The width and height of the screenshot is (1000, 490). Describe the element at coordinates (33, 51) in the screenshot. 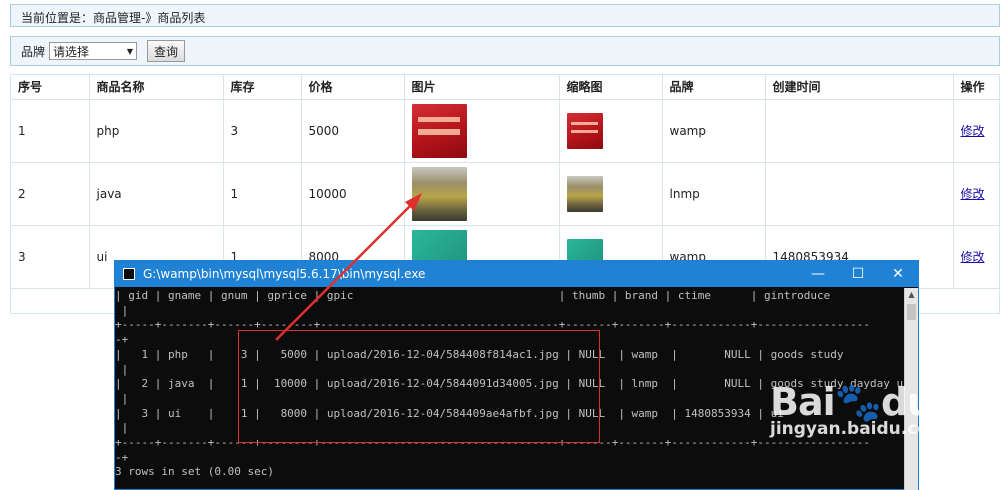

I see `brand-label: 品牌` at that location.